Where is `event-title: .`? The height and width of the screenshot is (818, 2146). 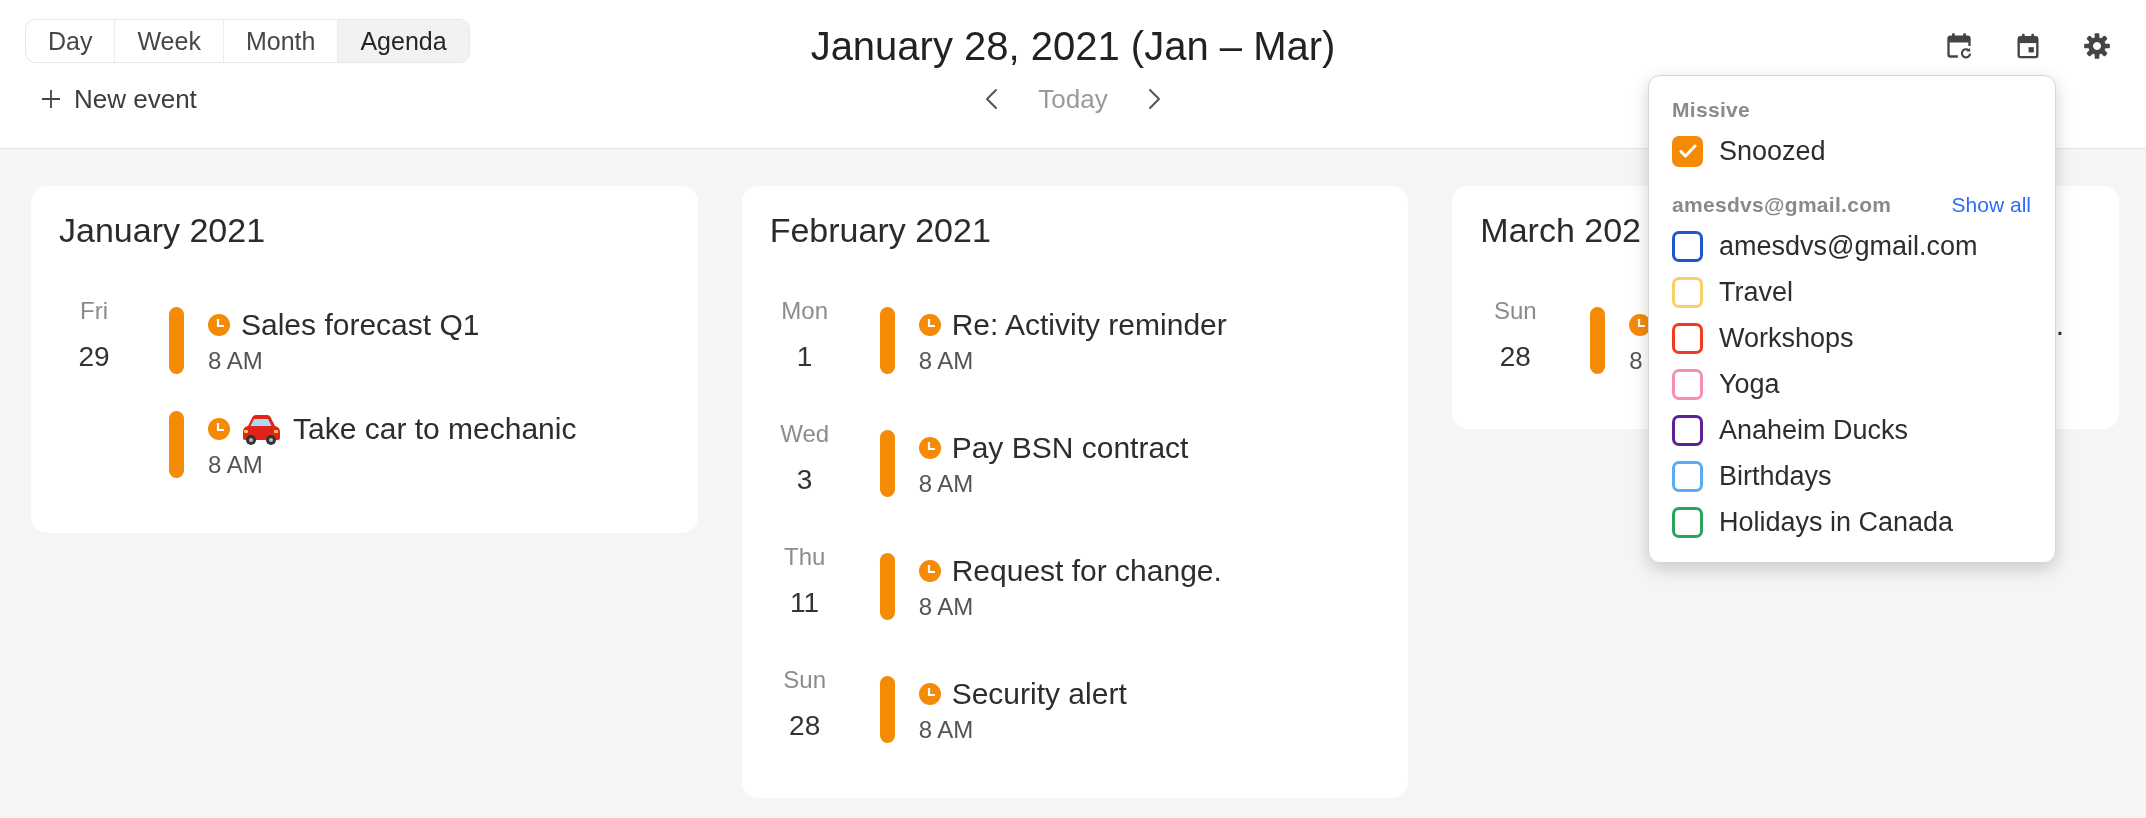 event-title: . is located at coordinates (2059, 325).